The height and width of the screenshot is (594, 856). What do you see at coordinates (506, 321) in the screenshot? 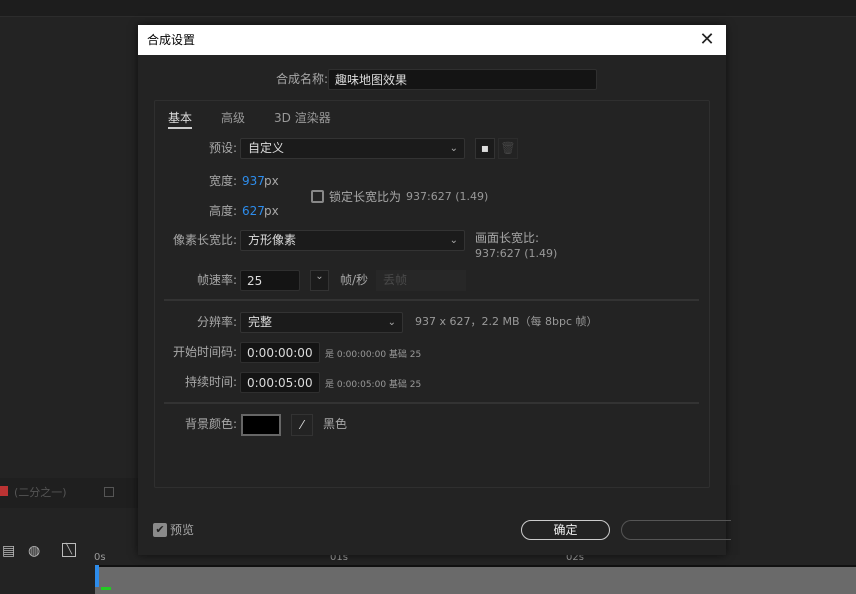
I see `resolution-info: 937 x 627，2.2 MB（每 8bpc 帧）` at bounding box center [506, 321].